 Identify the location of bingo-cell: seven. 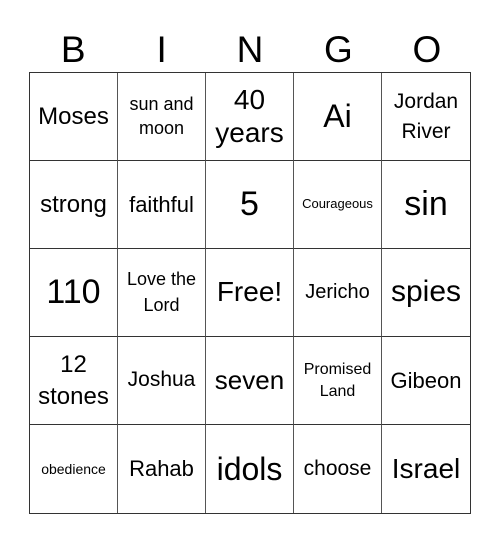
(250, 381).